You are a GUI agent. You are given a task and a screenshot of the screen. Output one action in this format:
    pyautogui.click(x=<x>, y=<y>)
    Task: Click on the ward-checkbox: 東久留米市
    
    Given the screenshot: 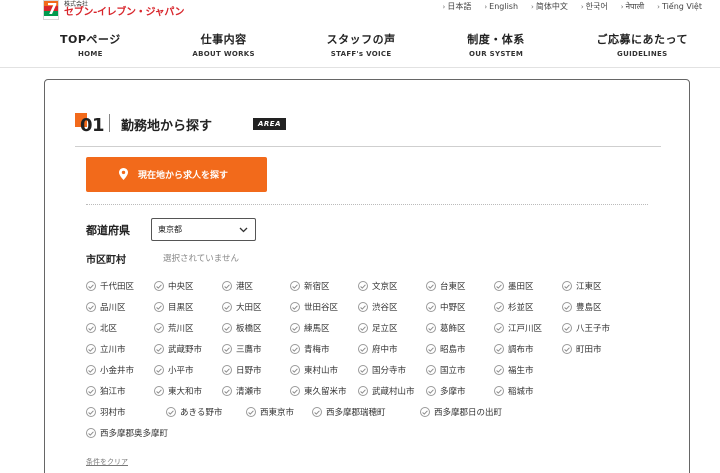 What is the action you would take?
    pyautogui.click(x=318, y=391)
    